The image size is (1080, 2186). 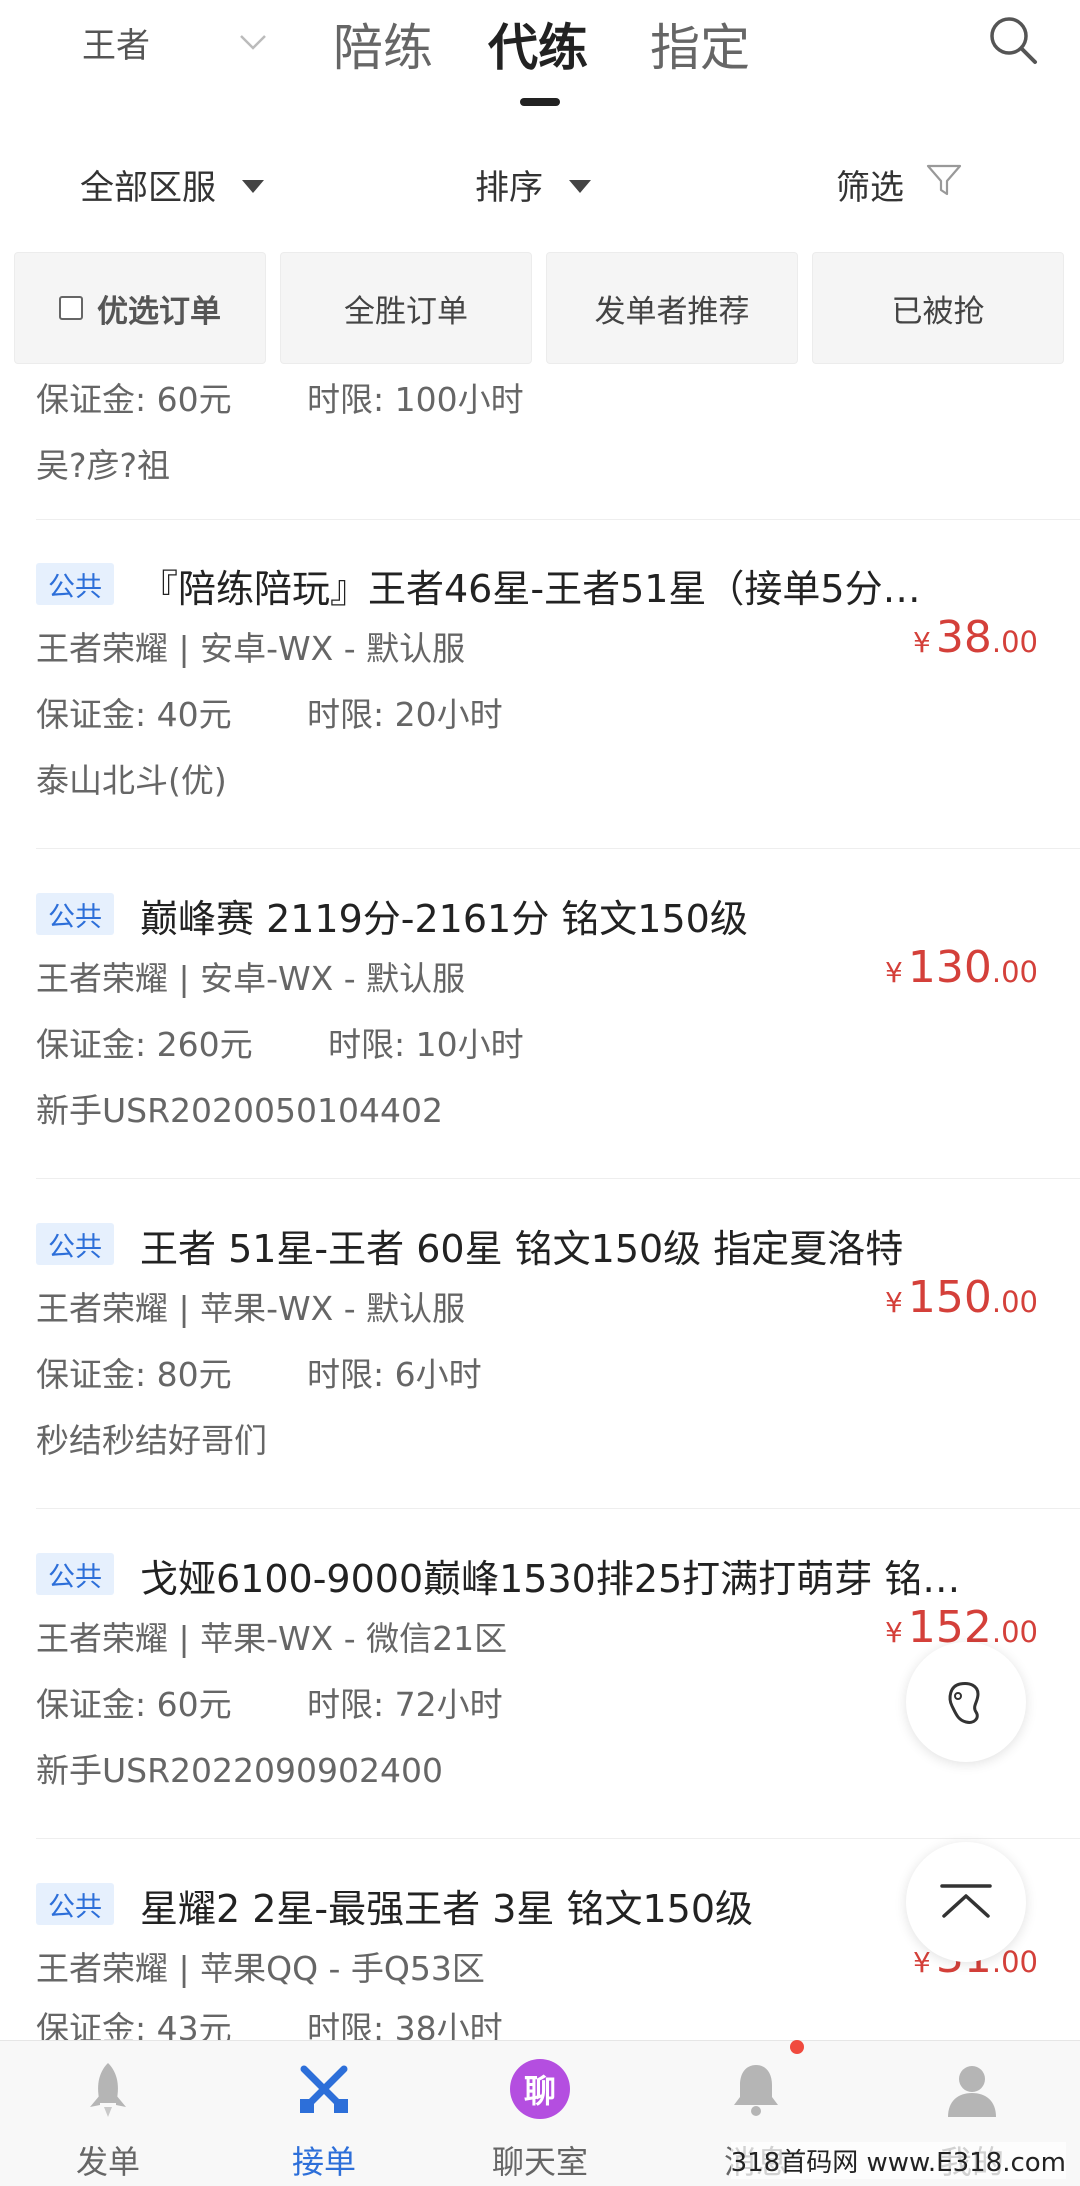 I want to click on active-tab-indicator, so click(x=540, y=102).